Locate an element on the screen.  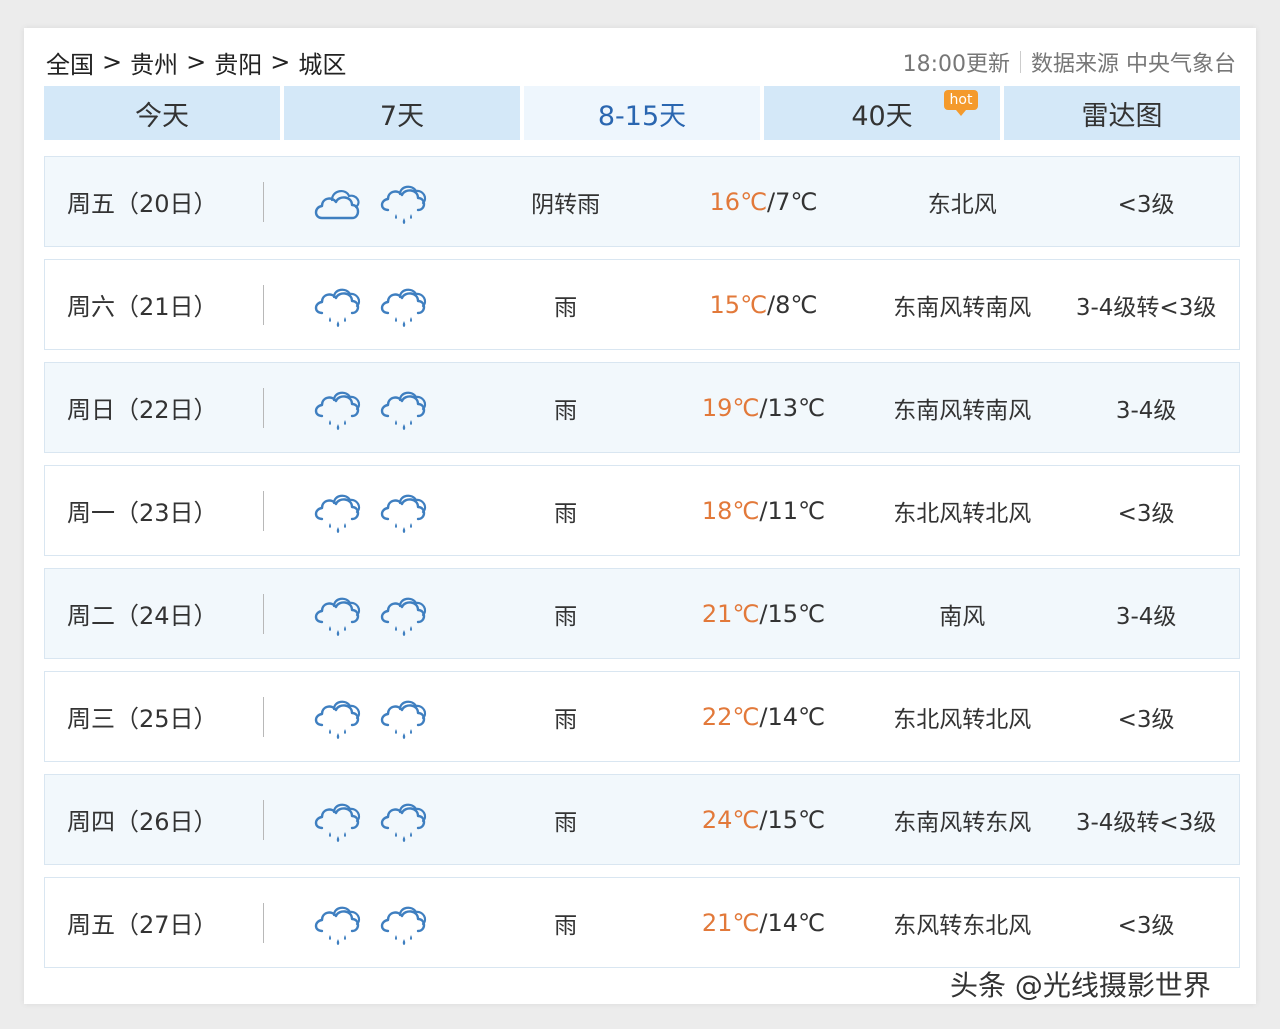
high-temperature: 16℃ is located at coordinates (738, 201).